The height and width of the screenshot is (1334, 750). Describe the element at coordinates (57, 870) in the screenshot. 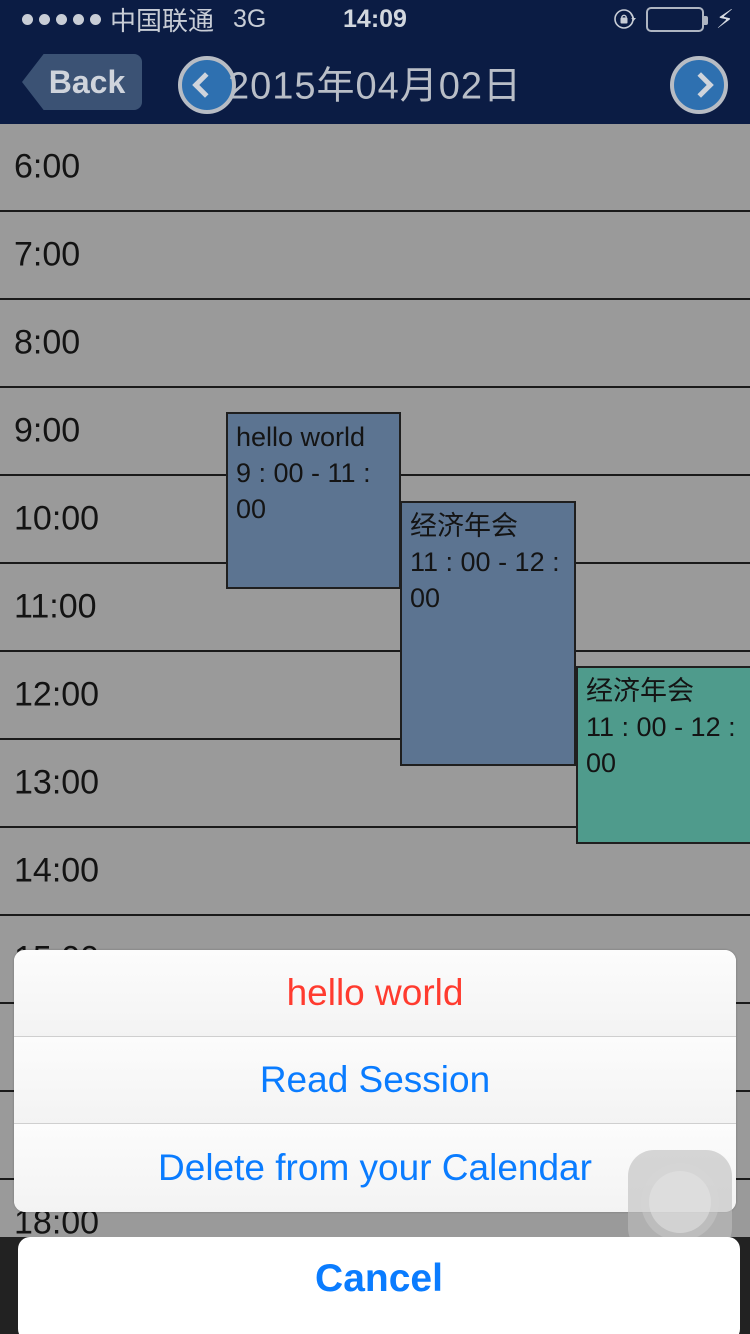

I see `hour-label: 14:00` at that location.